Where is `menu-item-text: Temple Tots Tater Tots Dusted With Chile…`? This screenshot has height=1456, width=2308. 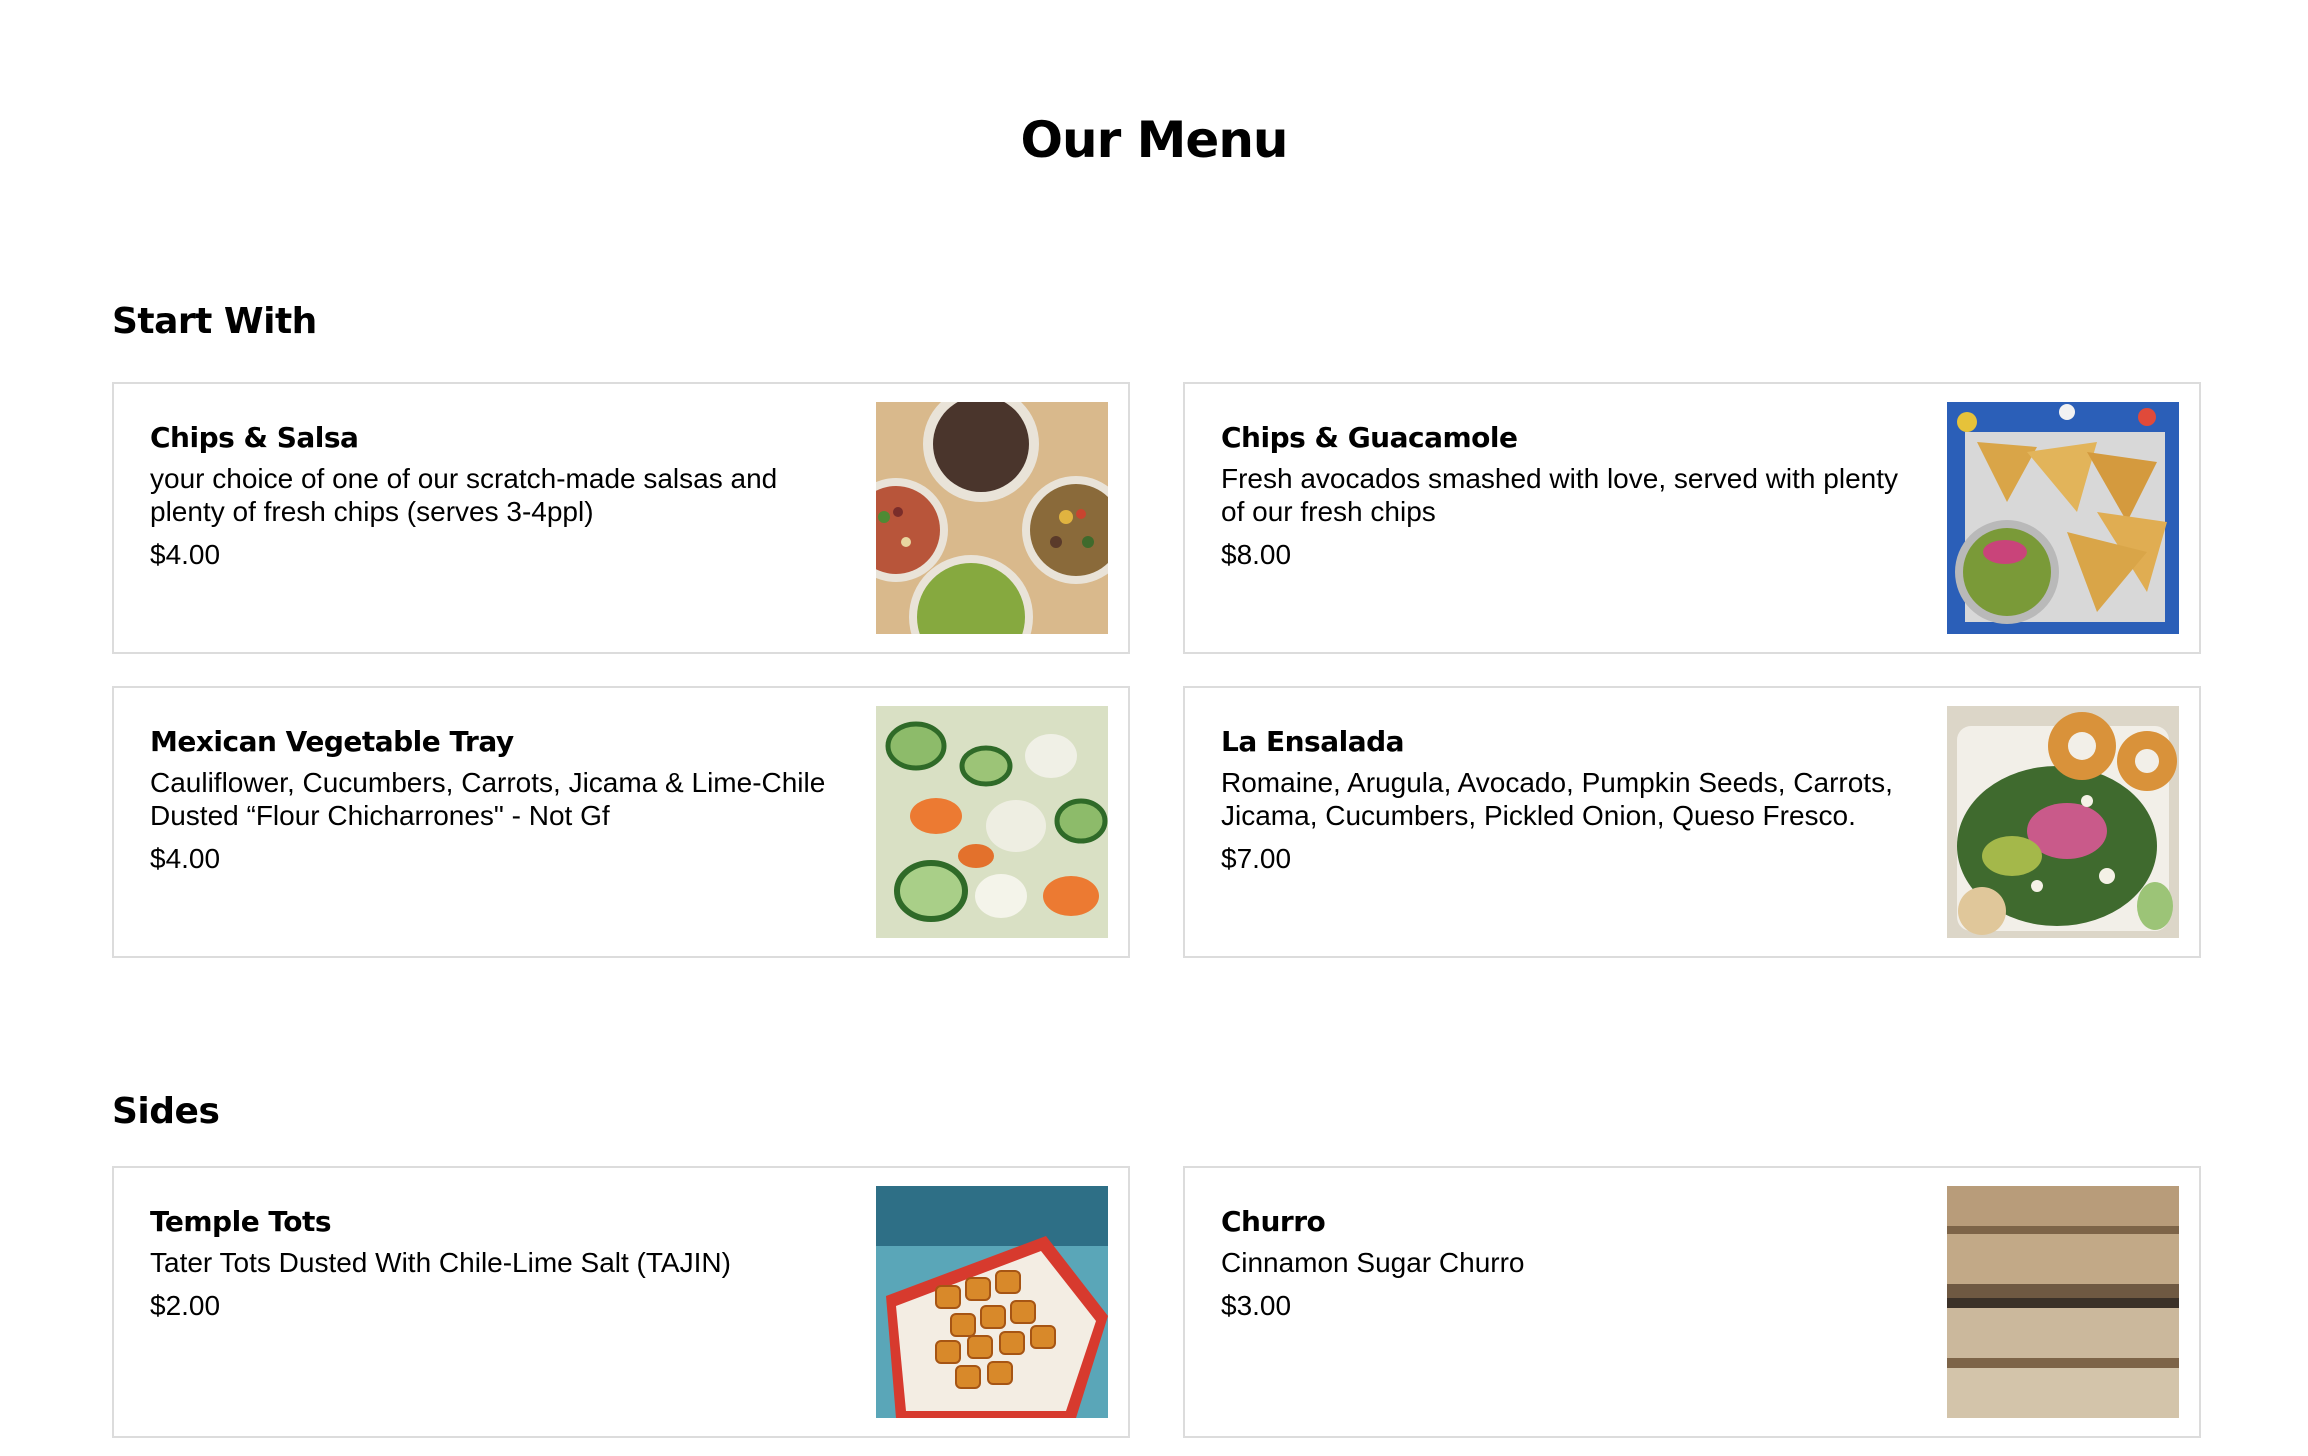 menu-item-text: Temple Tots Tater Tots Dusted With Chile… is located at coordinates (500, 1263).